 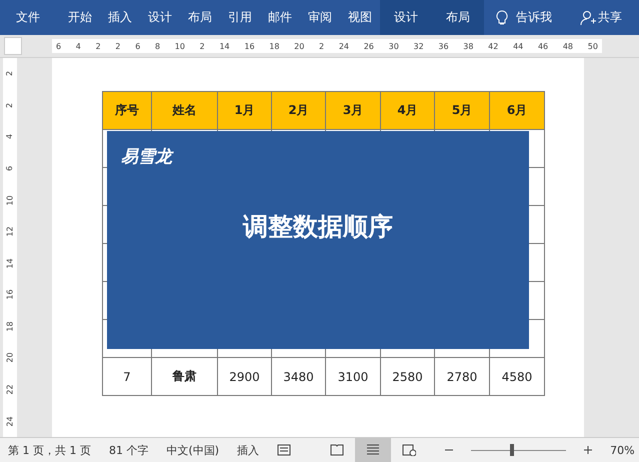 I want to click on ruler-mark: 22, so click(x=10, y=389).